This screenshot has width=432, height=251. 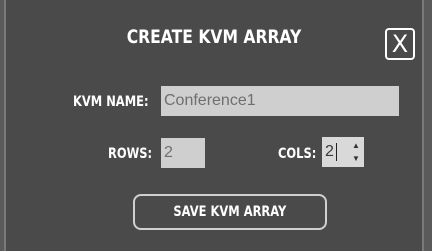 What do you see at coordinates (356, 158) in the screenshot?
I see `chevron-down-icon: ▼` at bounding box center [356, 158].